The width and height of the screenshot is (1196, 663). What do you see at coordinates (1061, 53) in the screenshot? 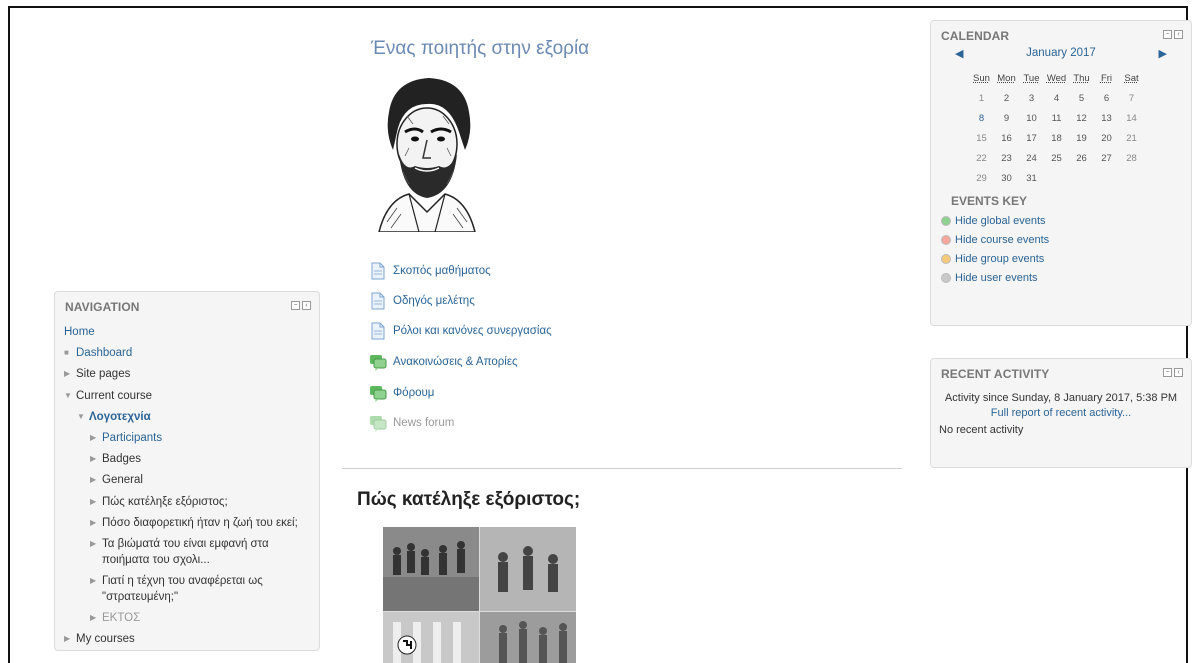
I see `calendar-month: January 2017` at bounding box center [1061, 53].